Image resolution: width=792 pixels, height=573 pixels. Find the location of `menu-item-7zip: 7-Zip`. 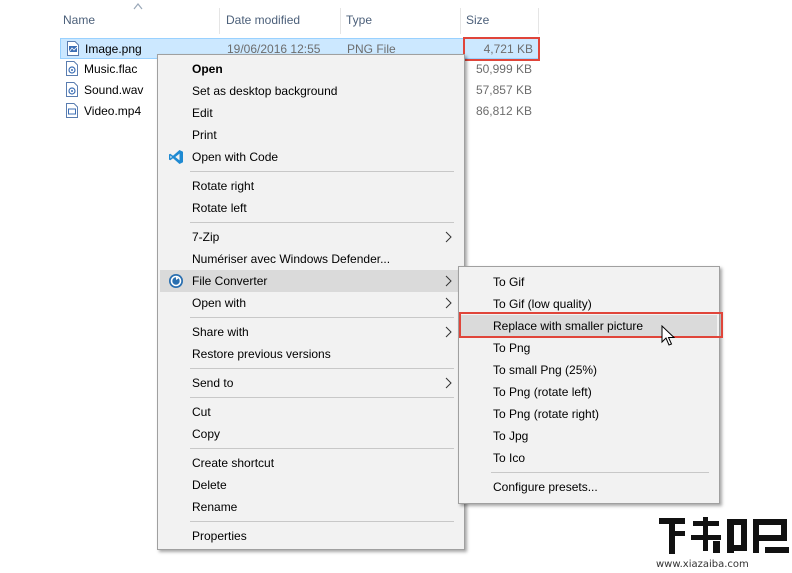

menu-item-7zip: 7-Zip is located at coordinates (311, 237).